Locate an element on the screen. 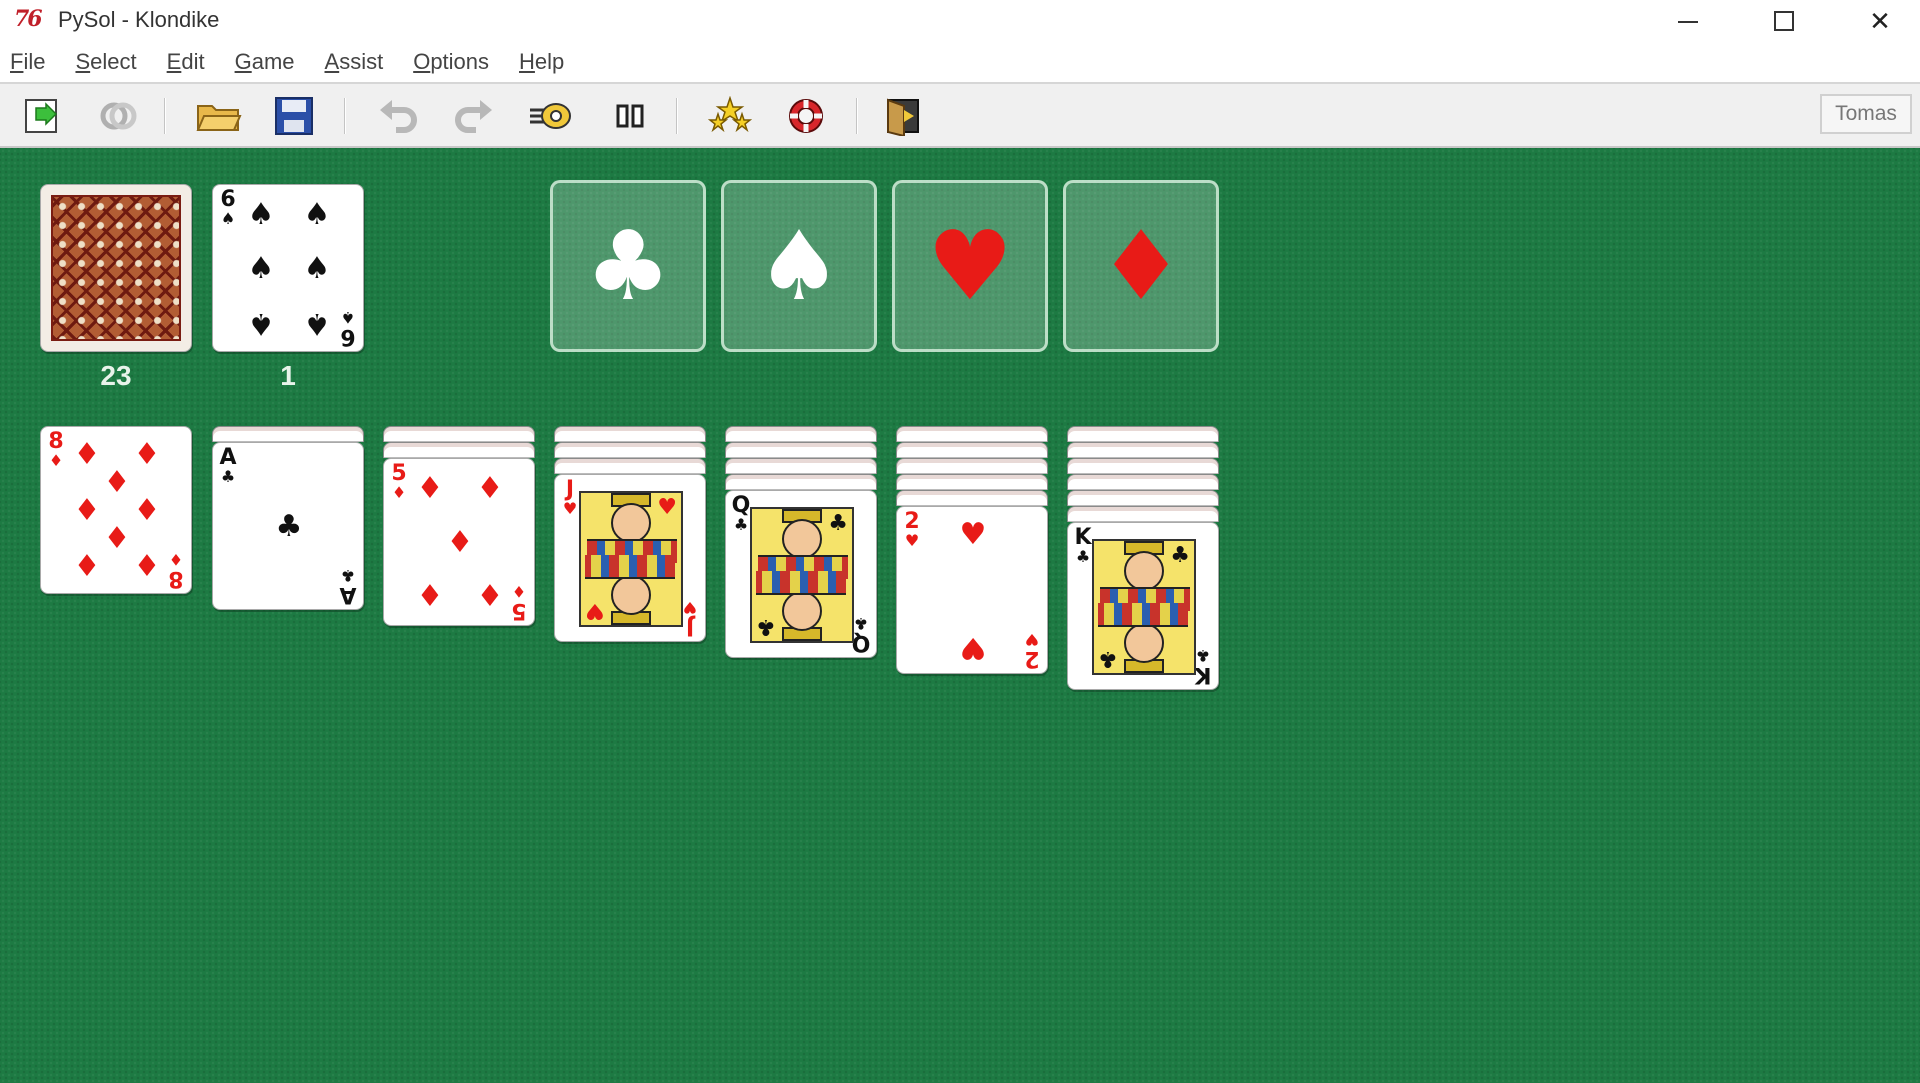 This screenshot has height=1083, width=1920. redo-button is located at coordinates (474, 116).